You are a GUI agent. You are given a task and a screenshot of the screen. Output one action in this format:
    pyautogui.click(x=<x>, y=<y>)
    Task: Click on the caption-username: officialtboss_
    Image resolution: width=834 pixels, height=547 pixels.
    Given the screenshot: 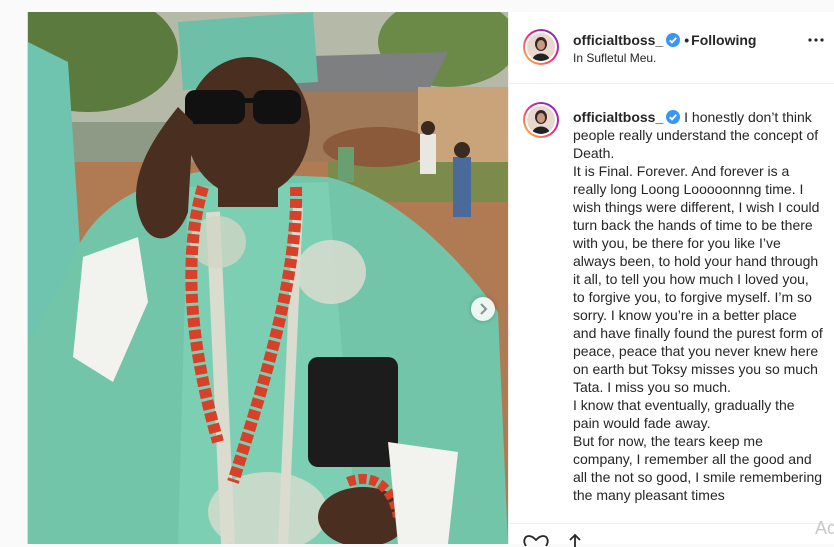 What is the action you would take?
    pyautogui.click(x=618, y=117)
    